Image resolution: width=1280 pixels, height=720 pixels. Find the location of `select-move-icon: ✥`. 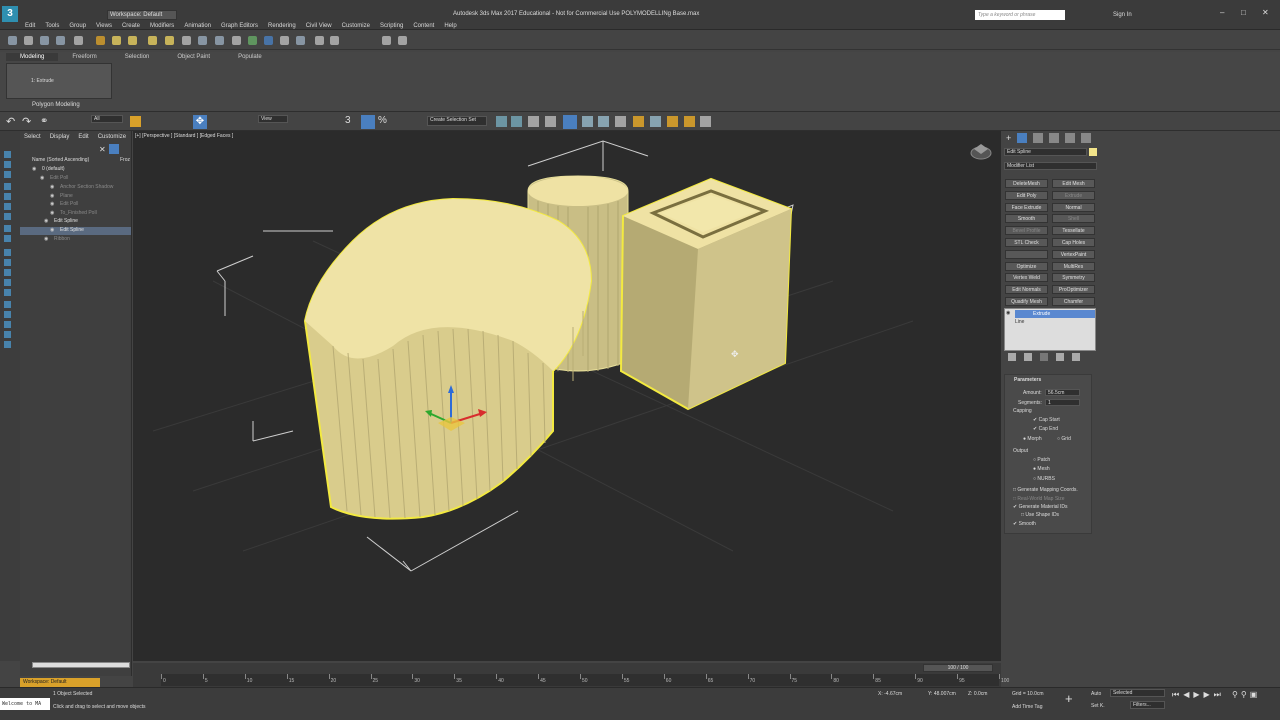

select-move-icon: ✥ is located at coordinates (200, 122).